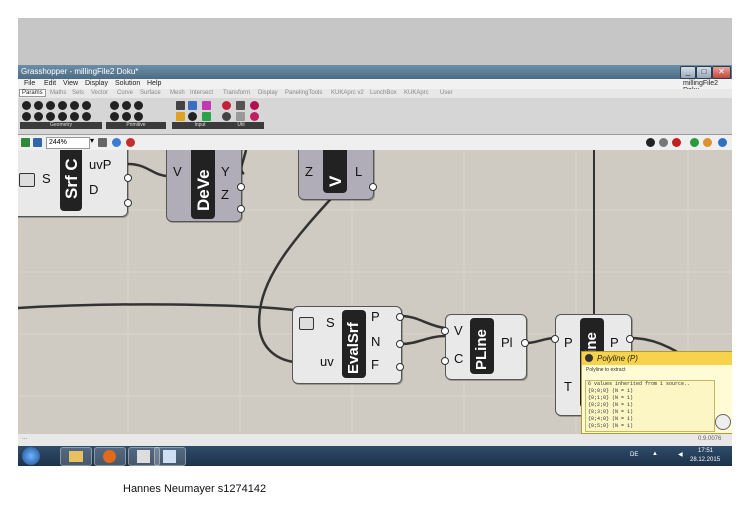 This screenshot has height=529, width=750. I want to click on number-param-icon, so click(126, 116).